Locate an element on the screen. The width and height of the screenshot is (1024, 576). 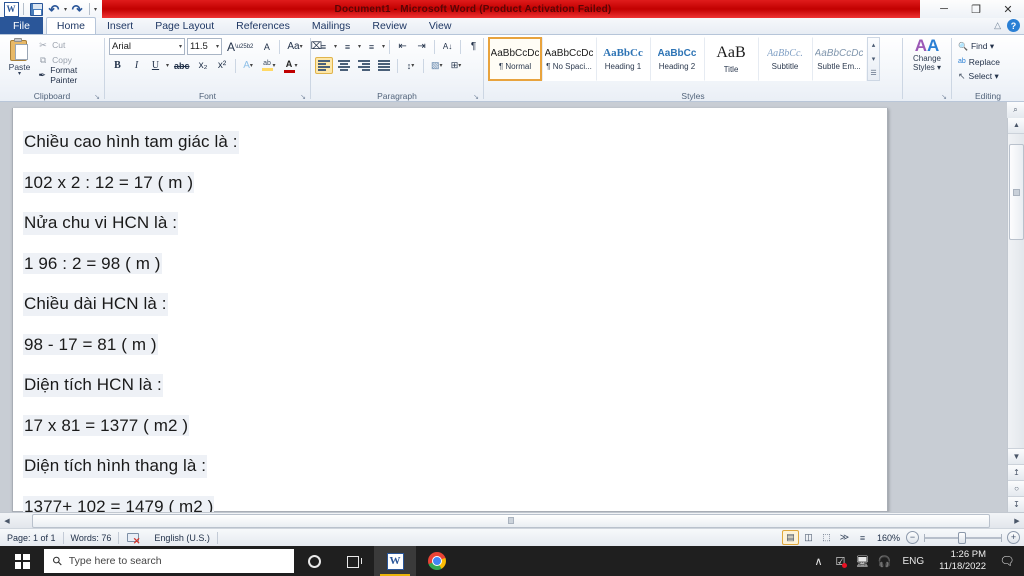
clock: 1:26 PM 11/18/2022 is located at coordinates (962, 561).